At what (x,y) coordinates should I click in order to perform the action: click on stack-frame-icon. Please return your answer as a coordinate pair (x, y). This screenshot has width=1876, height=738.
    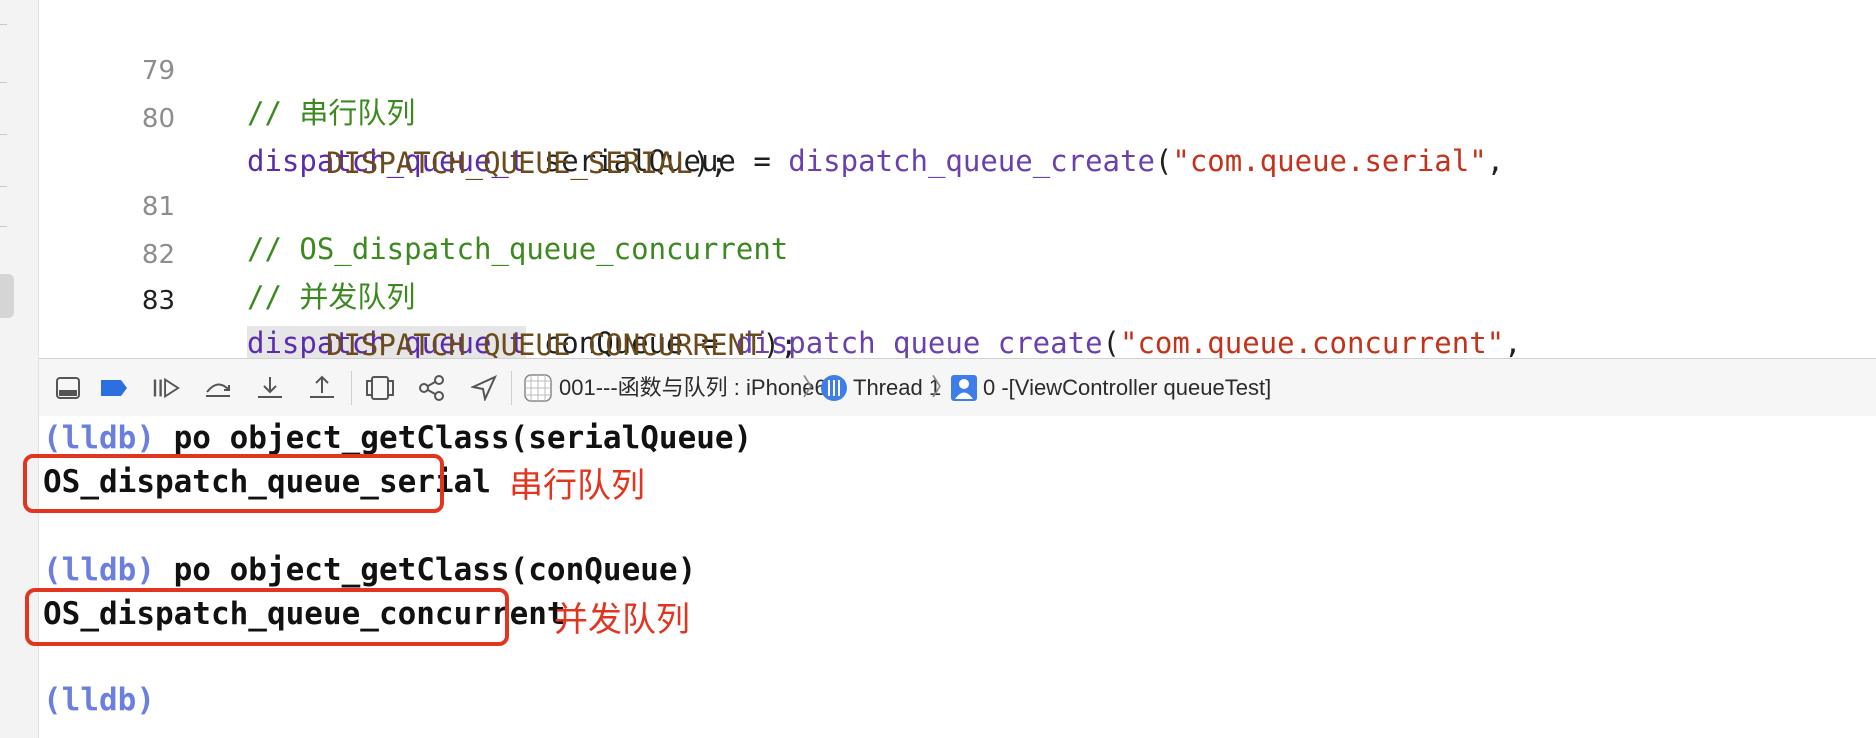
    Looking at the image, I should click on (964, 388).